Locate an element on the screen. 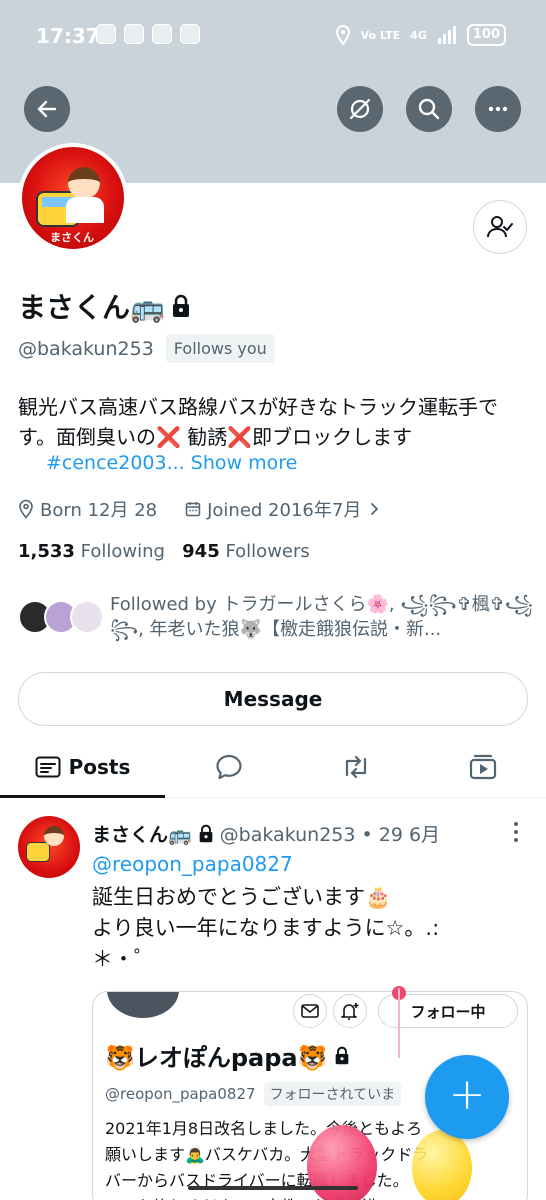 This screenshot has width=546, height=1200. bell-plus-icon is located at coordinates (350, 1011).